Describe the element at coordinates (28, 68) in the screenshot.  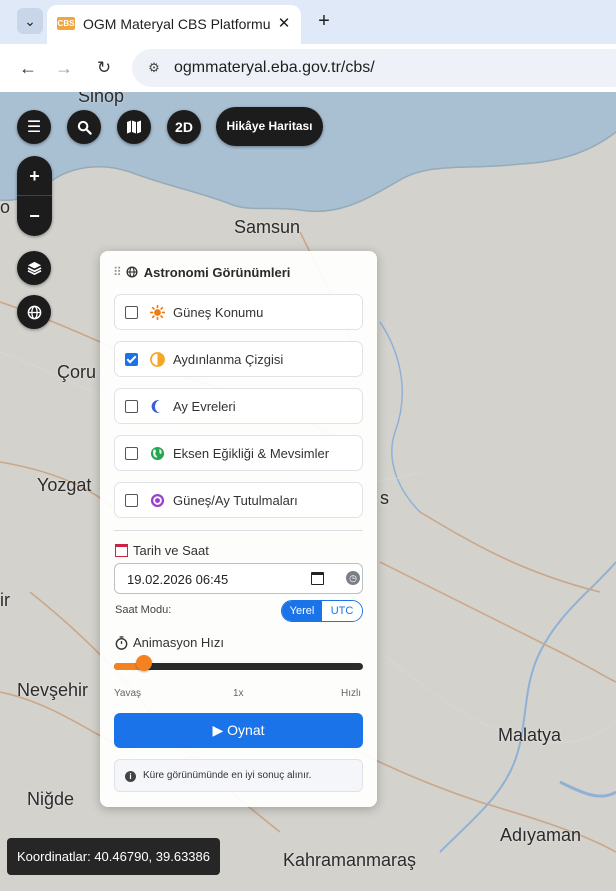
I see `back-arrow-icon: ←` at that location.